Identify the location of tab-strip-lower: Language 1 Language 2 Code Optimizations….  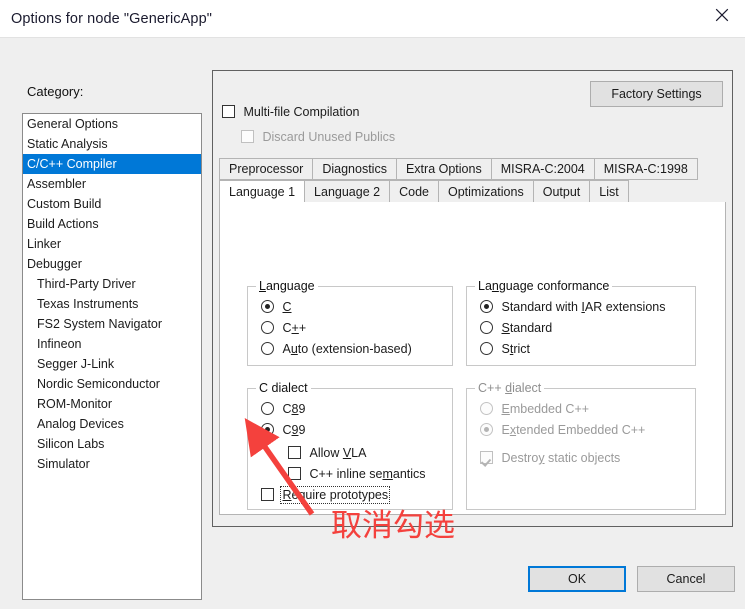
(424, 191).